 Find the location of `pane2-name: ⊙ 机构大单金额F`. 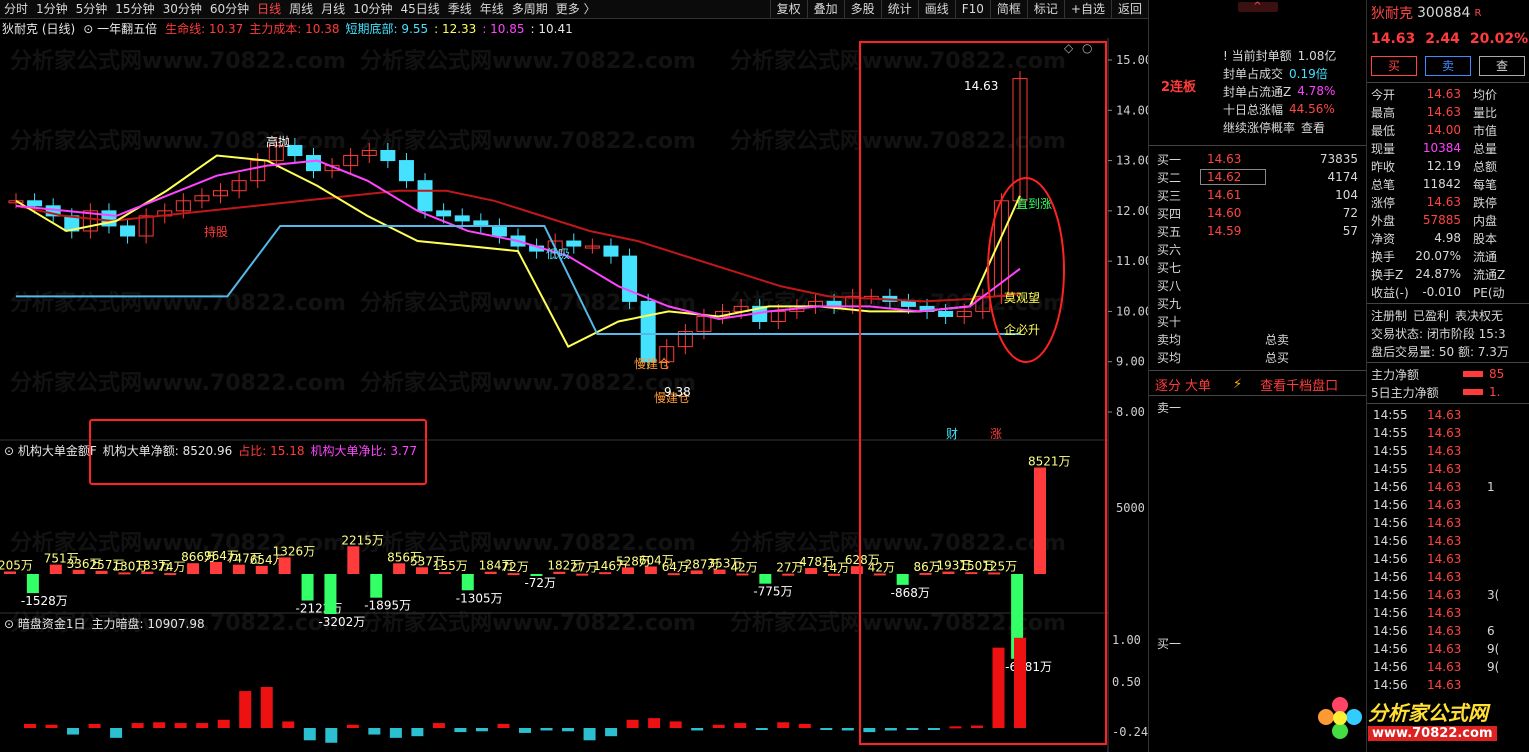

pane2-name: ⊙ 机构大单金额F is located at coordinates (50, 451).